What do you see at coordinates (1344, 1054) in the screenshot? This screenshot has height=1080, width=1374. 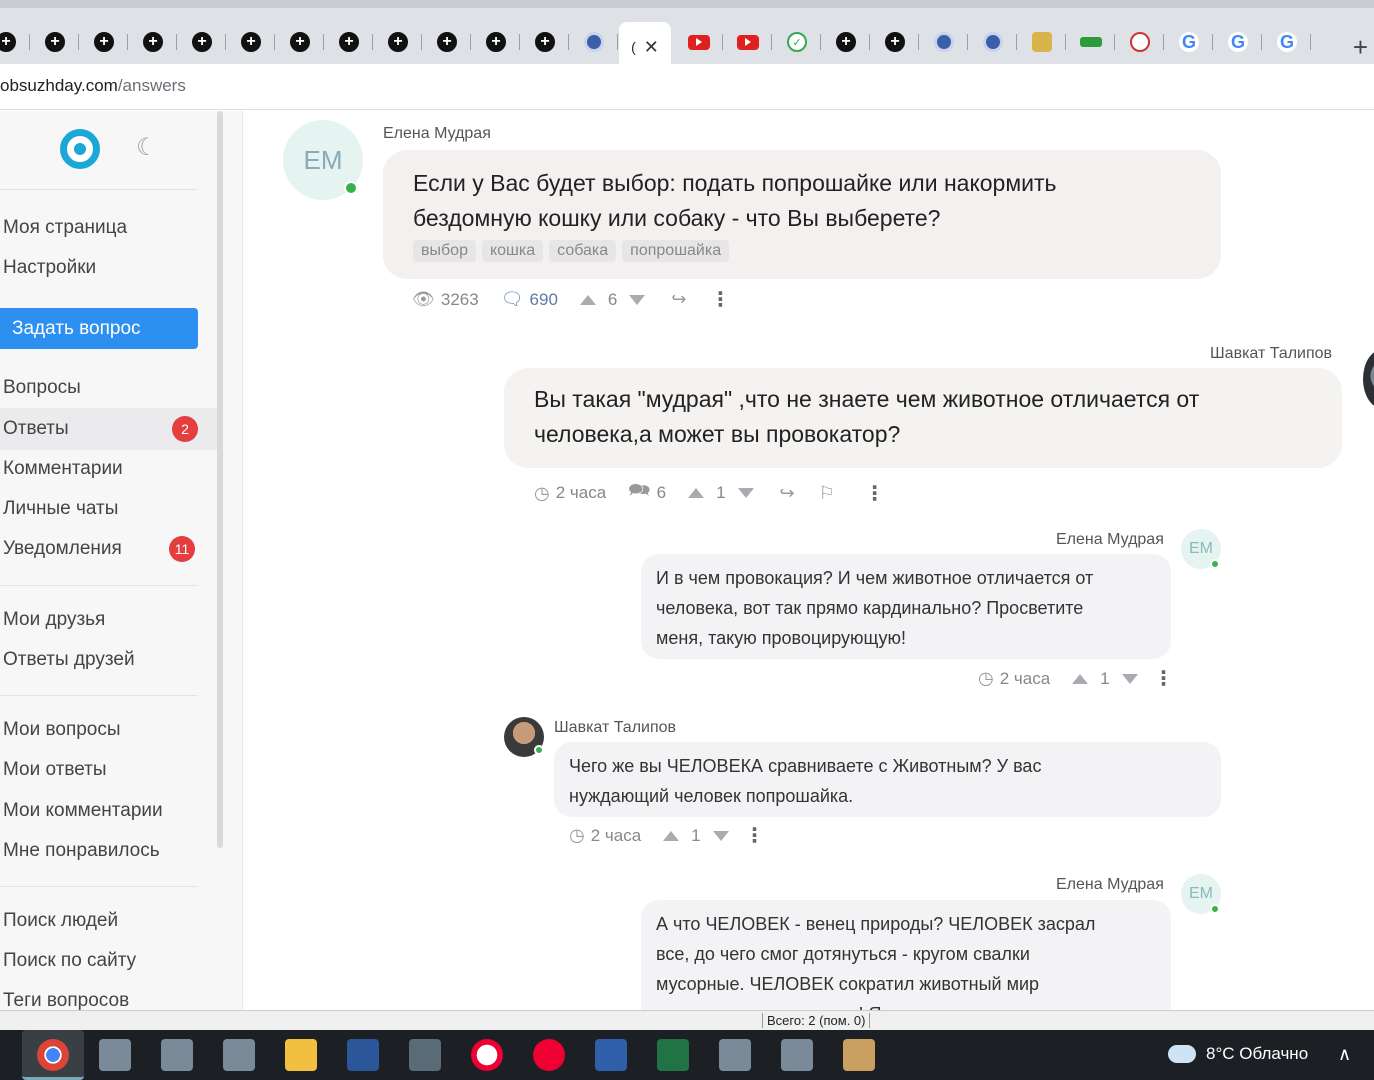 I see `tray-chevron-up-icon: ∧` at bounding box center [1344, 1054].